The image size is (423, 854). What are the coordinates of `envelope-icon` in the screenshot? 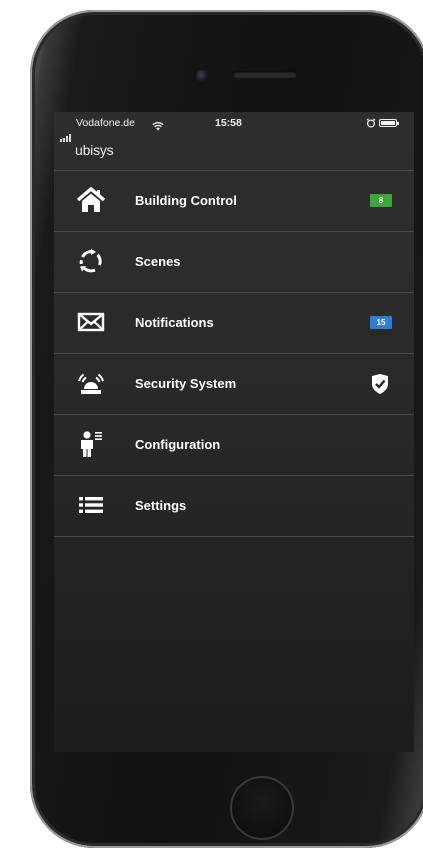 It's located at (91, 322).